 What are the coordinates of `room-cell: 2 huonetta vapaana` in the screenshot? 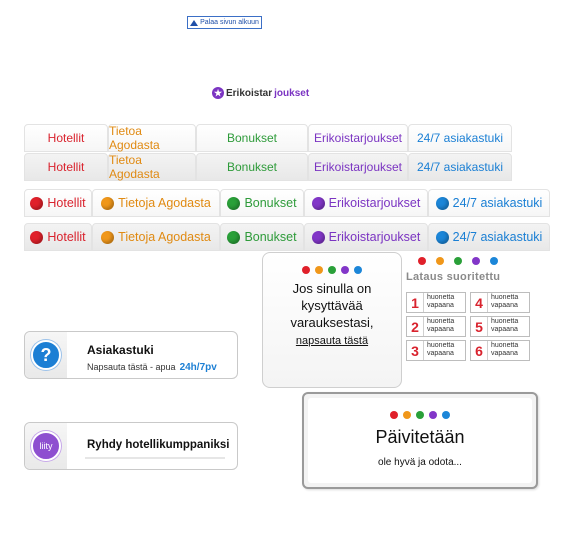 It's located at (436, 326).